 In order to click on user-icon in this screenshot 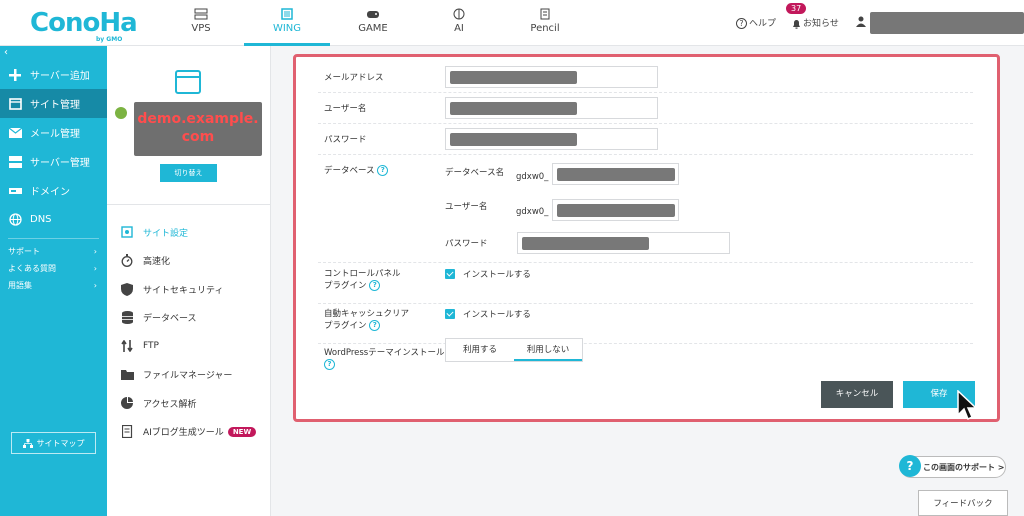, I will do `click(861, 21)`.